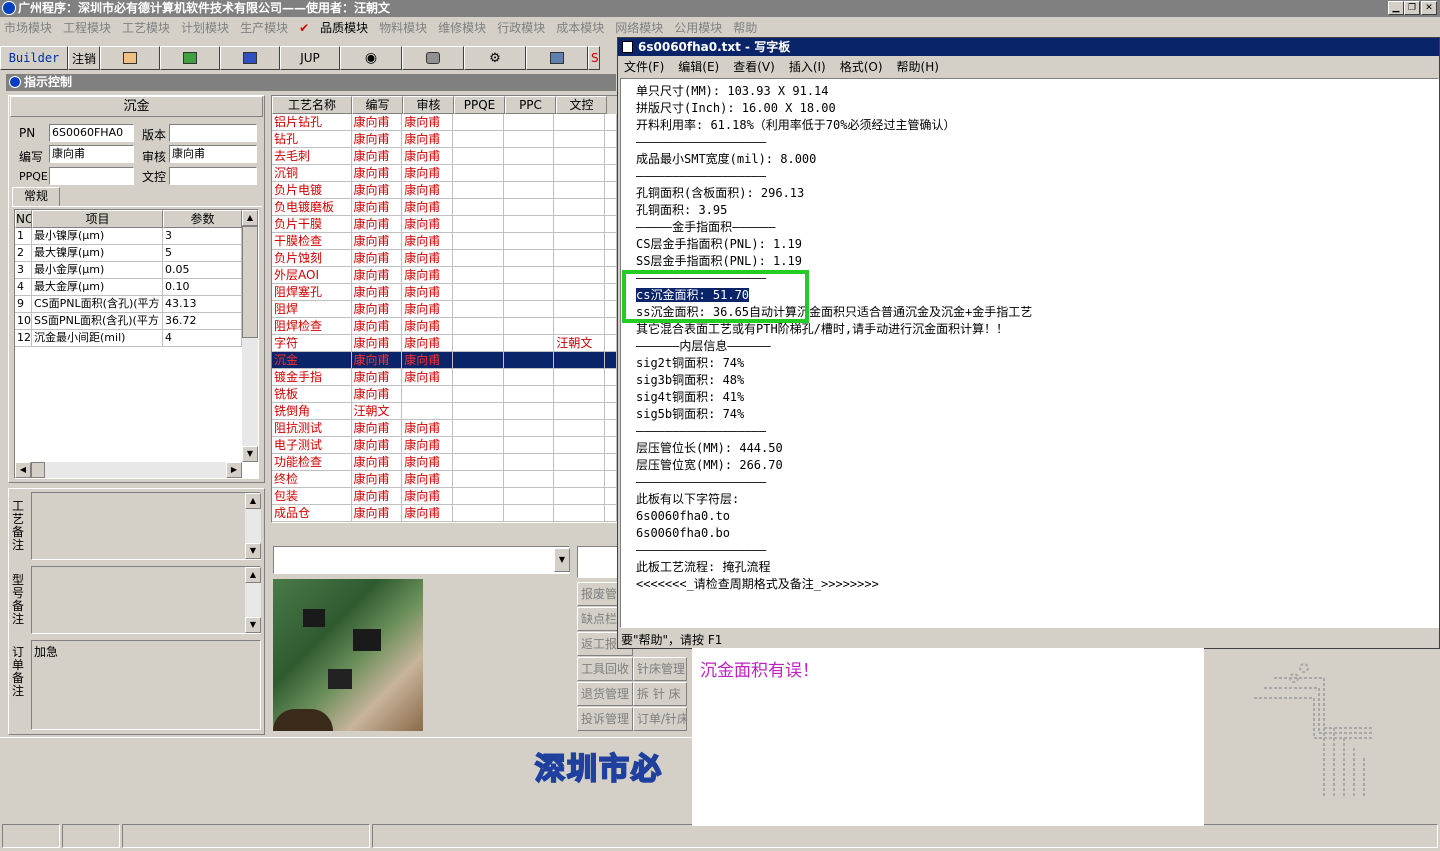  I want to click on side-button: 退货管理, so click(605, 694).